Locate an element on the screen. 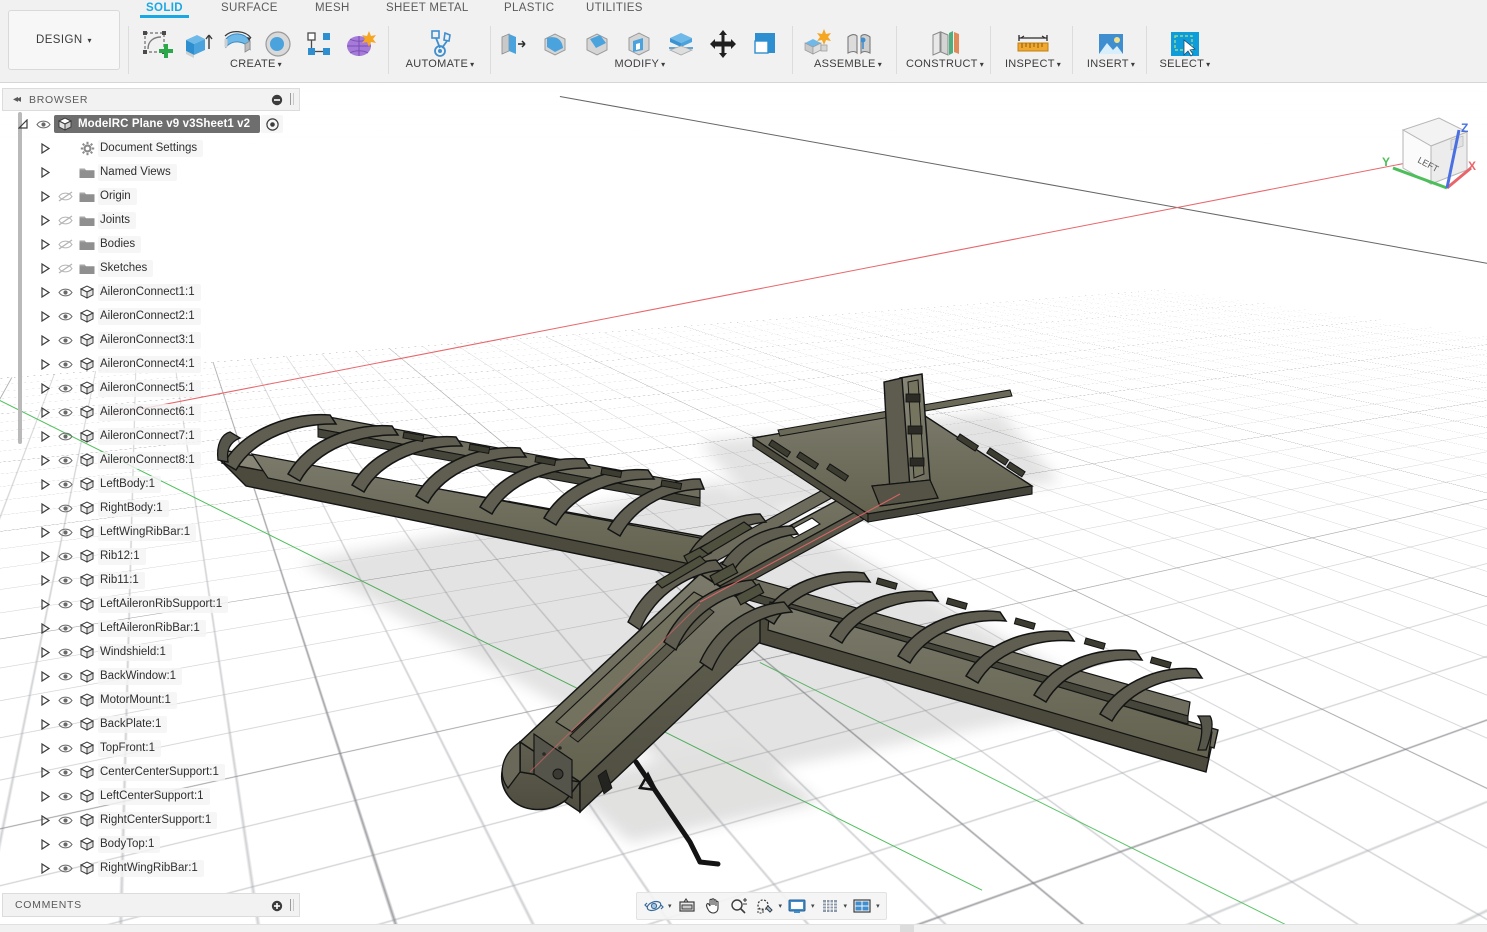 The width and height of the screenshot is (1487, 932). tab-sheet-metal: SHEET METAL is located at coordinates (427, 8).